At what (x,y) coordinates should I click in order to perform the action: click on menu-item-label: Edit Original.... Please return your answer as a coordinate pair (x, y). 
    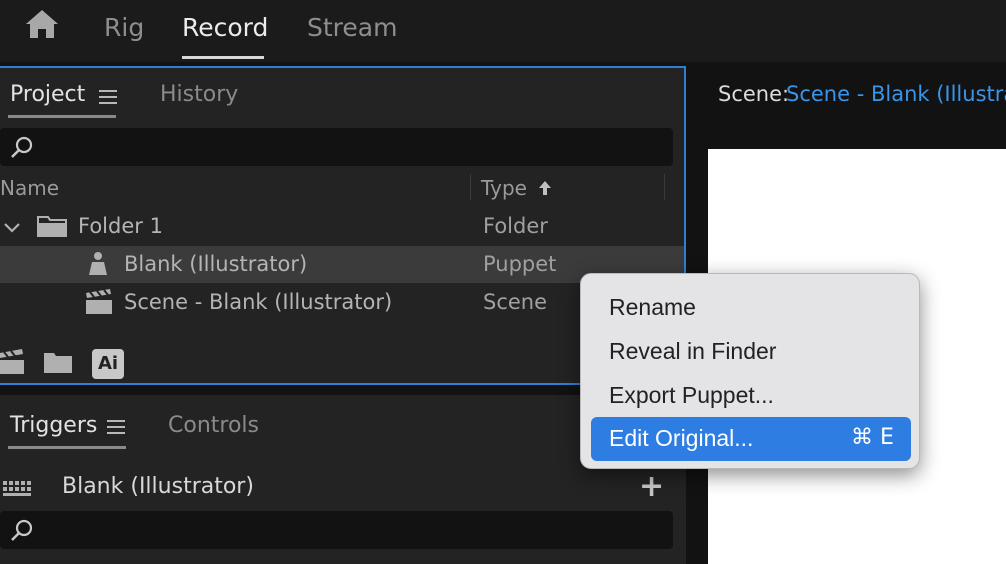
    Looking at the image, I should click on (681, 438).